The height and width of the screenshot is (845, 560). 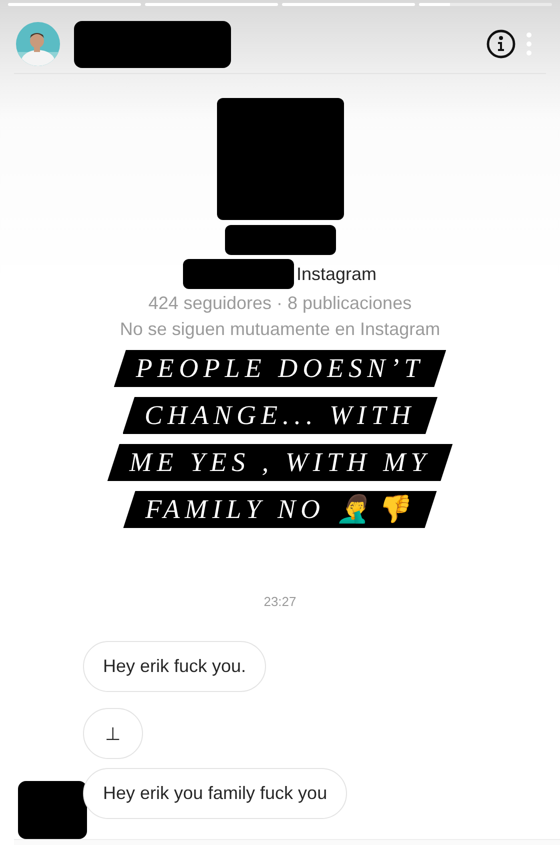 What do you see at coordinates (501, 44) in the screenshot?
I see `info-icon` at bounding box center [501, 44].